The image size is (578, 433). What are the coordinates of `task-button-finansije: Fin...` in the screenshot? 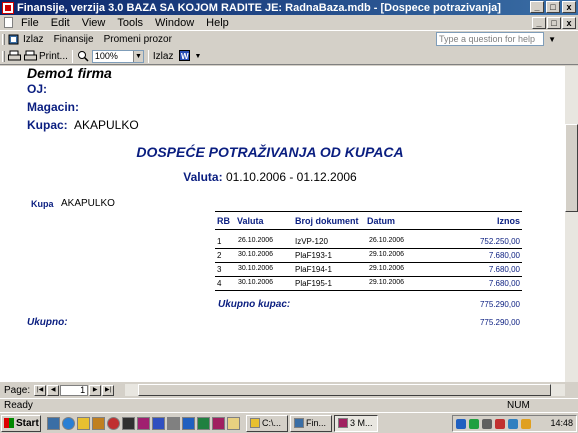 It's located at (311, 423).